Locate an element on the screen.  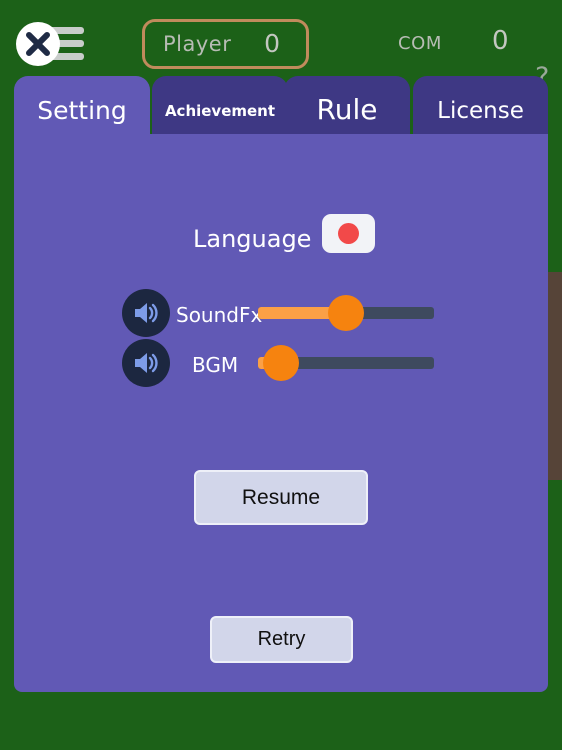
background-brown-strip is located at coordinates (554, 376).